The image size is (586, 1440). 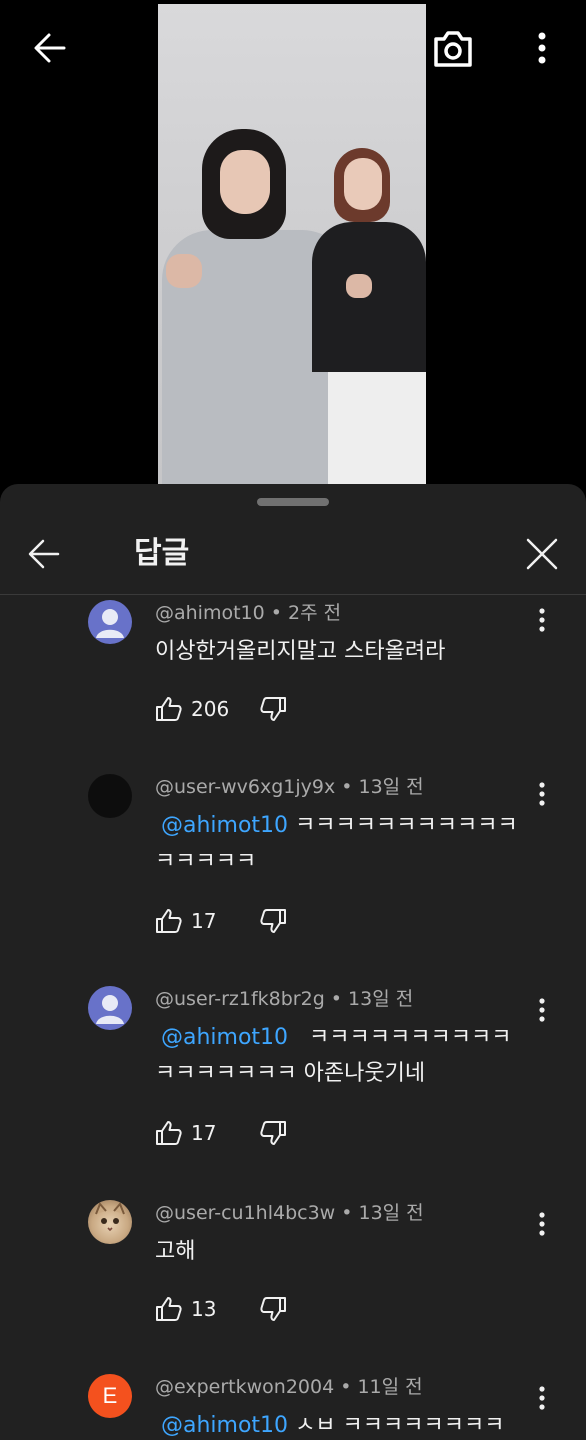 I want to click on comment-text: @ahimot10 ㅋㅋㅋㅋㅋㅋㅋㅋㅋㅋㅋㅋㅋㅋㅋㅋㅋ 아존나웃기네, so click(x=340, y=1056).